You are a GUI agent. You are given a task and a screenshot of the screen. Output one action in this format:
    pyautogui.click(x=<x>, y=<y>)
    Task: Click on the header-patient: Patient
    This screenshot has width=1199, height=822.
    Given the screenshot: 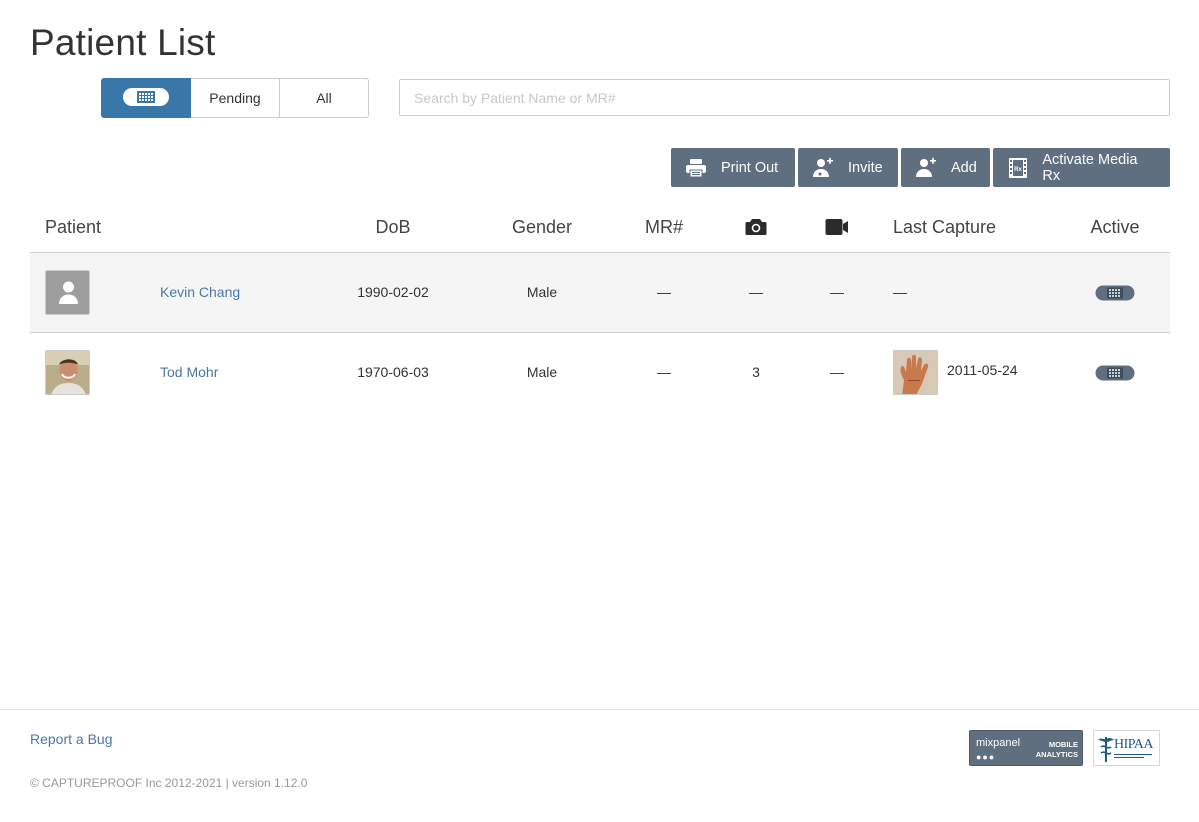 What is the action you would take?
    pyautogui.click(x=73, y=227)
    